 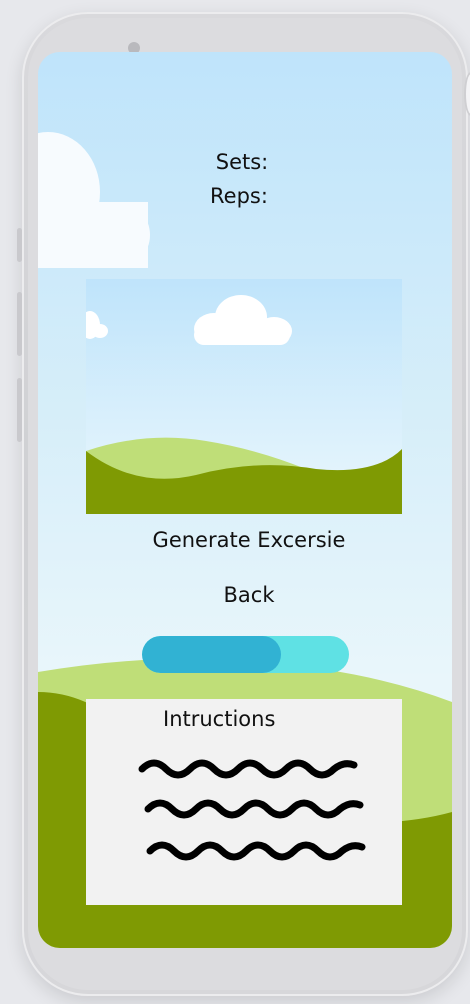 What do you see at coordinates (242, 162) in the screenshot?
I see `sets-label: Sets:` at bounding box center [242, 162].